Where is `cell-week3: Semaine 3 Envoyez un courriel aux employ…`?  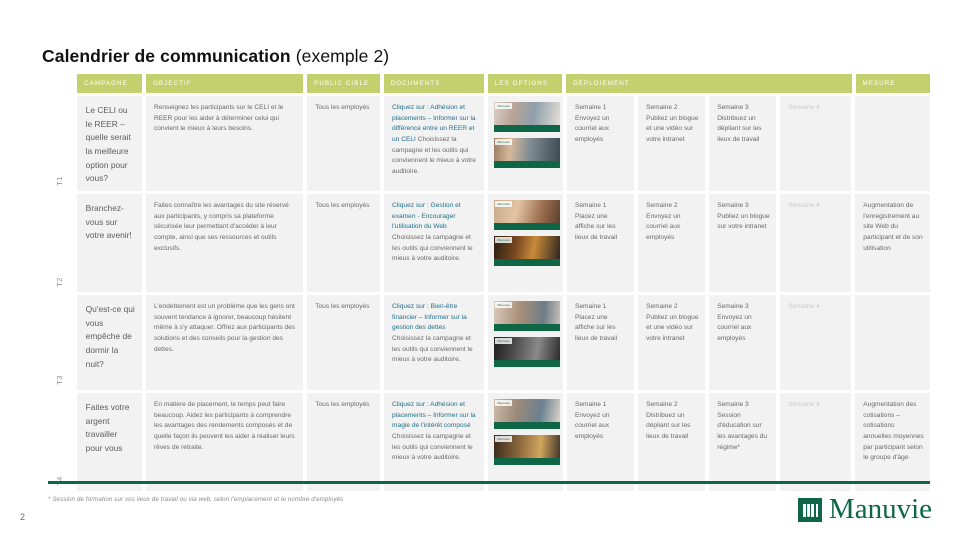 cell-week3: Semaine 3 Envoyez un courriel aux employ… is located at coordinates (743, 342).